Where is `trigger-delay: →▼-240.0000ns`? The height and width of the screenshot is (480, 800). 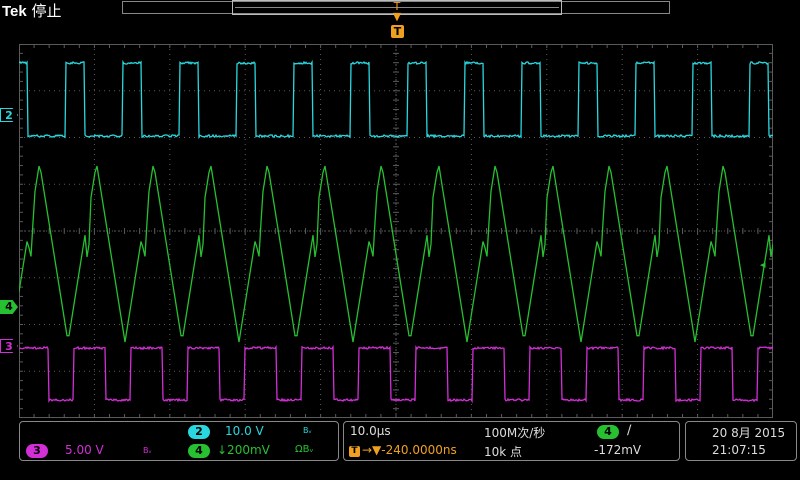 trigger-delay: →▼-240.0000ns is located at coordinates (409, 450).